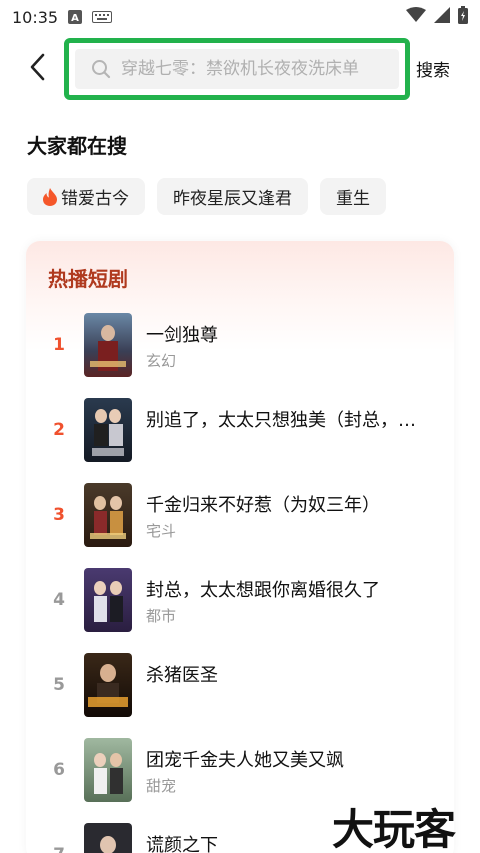 This screenshot has height=853, width=480. I want to click on list-item: 4 封总，太太想跟你离婚很久了 都市, so click(240, 601).